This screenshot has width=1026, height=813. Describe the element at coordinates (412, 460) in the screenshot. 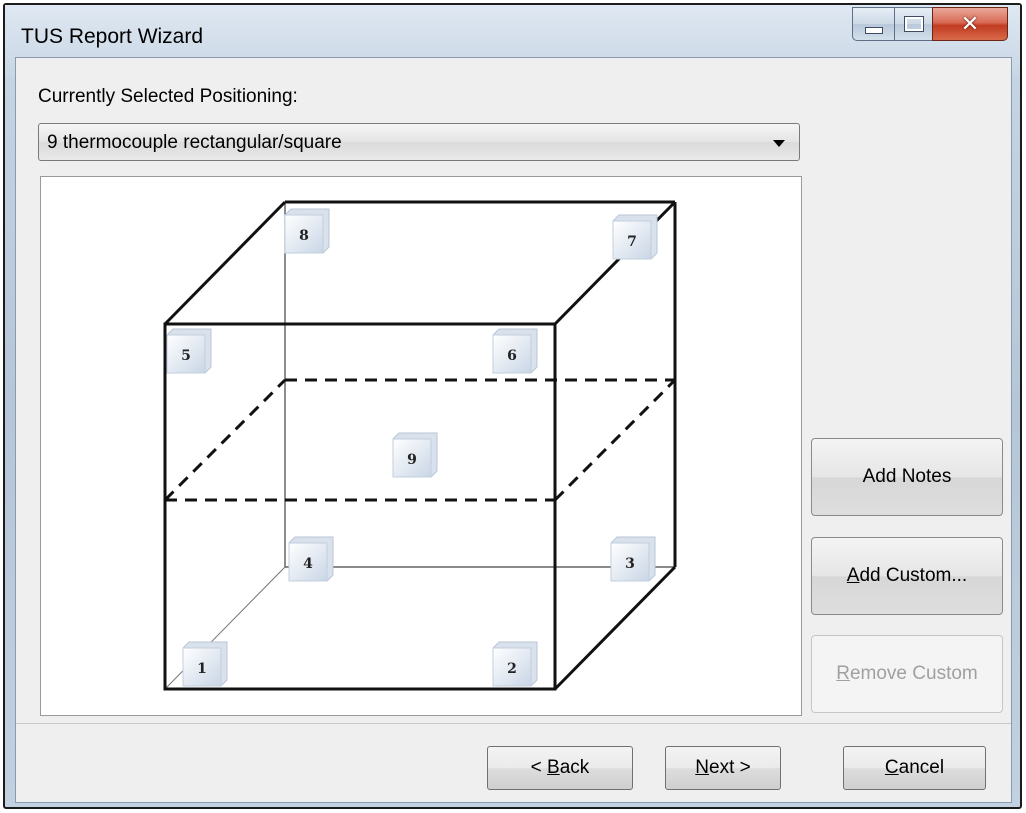

I see `marker-label: 9` at that location.